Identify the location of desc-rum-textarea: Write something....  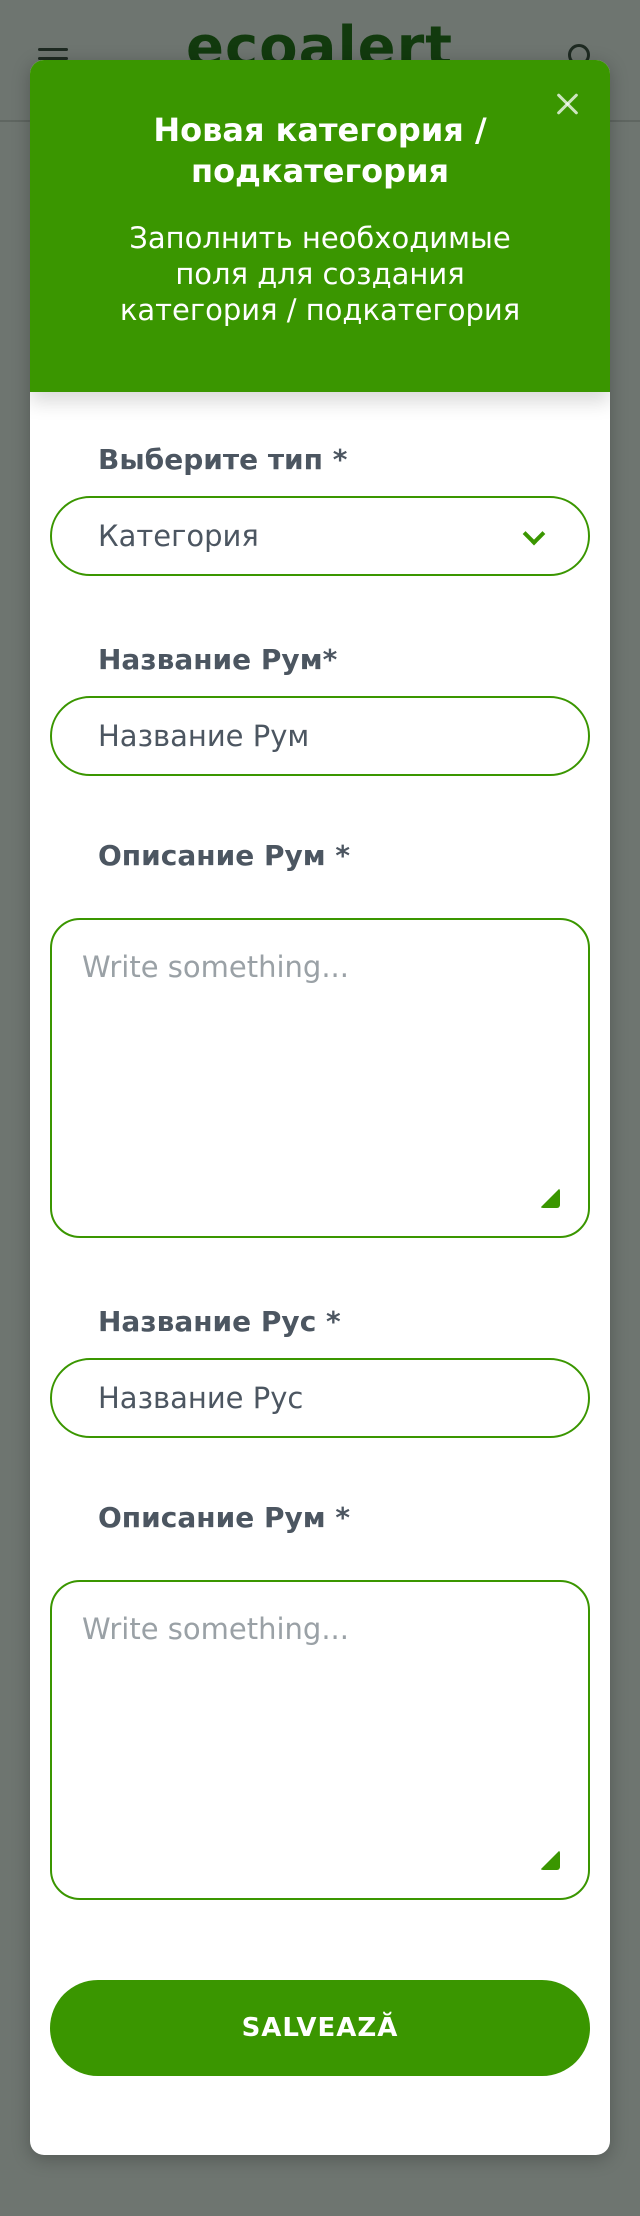
(320, 1078).